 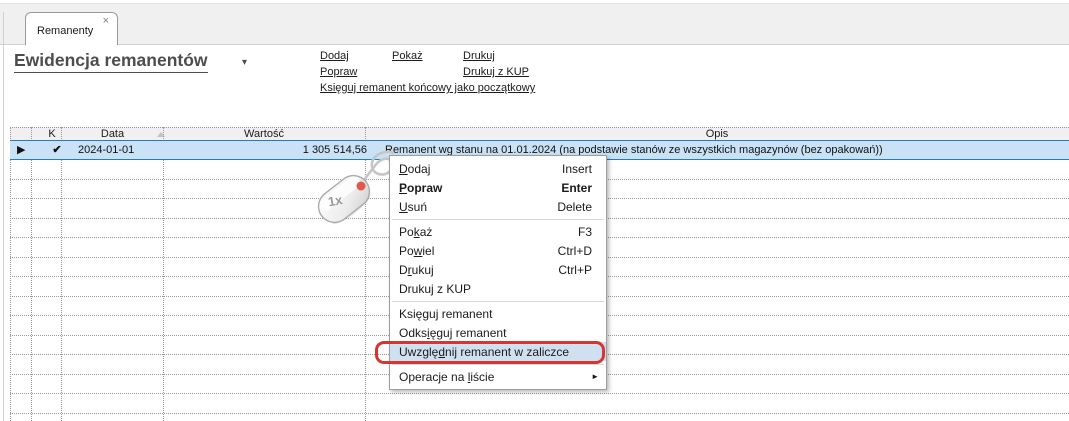 I want to click on title-dropdown-icon: ▾, so click(x=244, y=62).